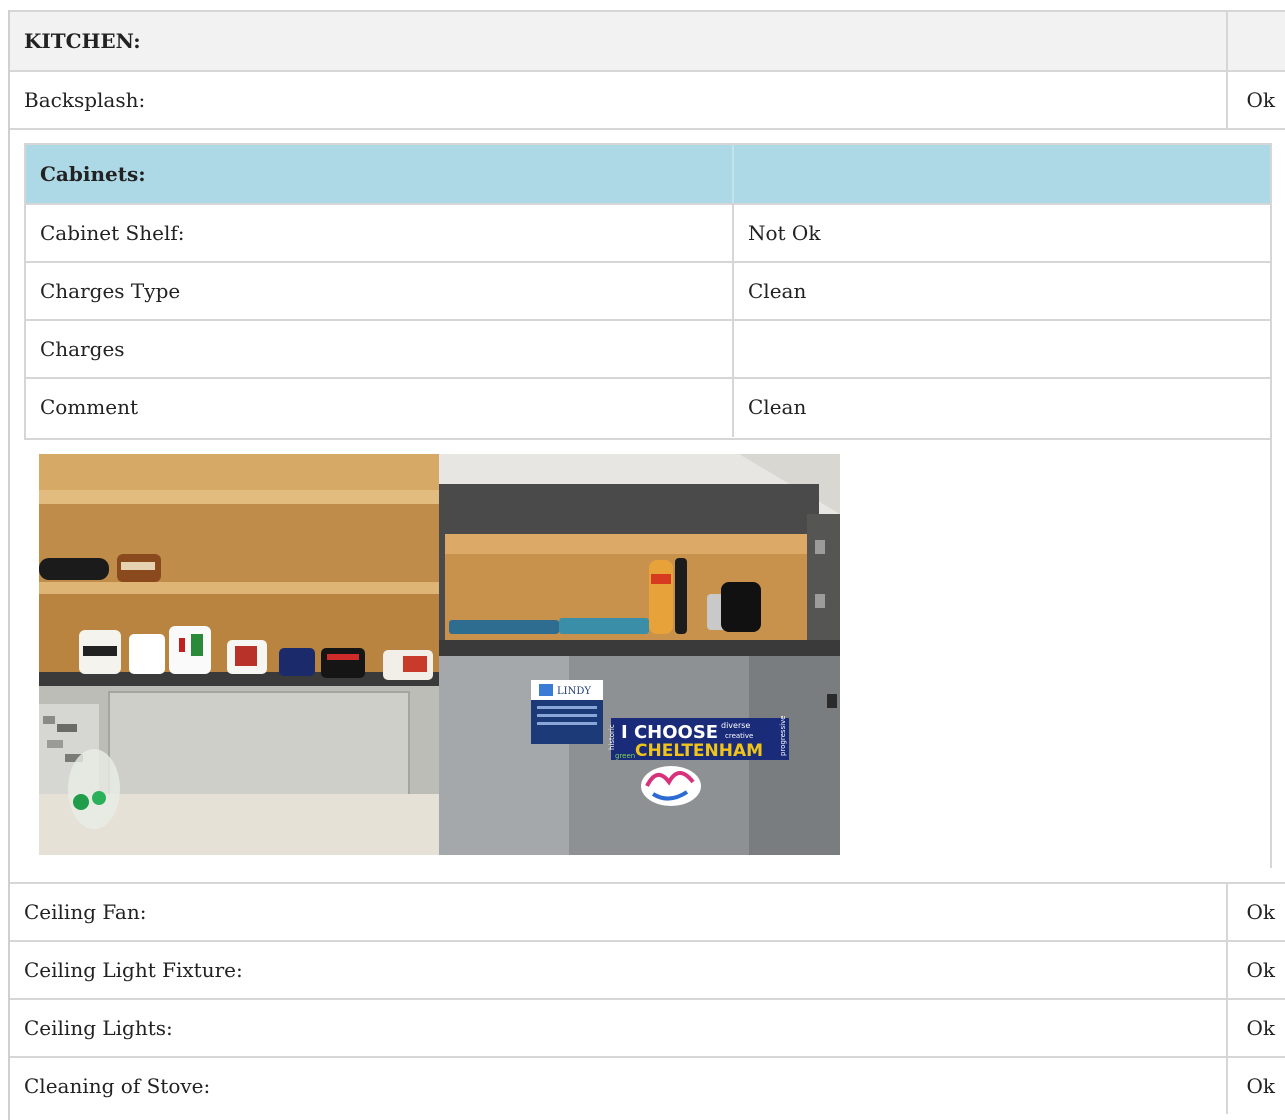 Image resolution: width=1285 pixels, height=1120 pixels. I want to click on ceiling-lights-label: Ceiling Lights:, so click(98, 1028).